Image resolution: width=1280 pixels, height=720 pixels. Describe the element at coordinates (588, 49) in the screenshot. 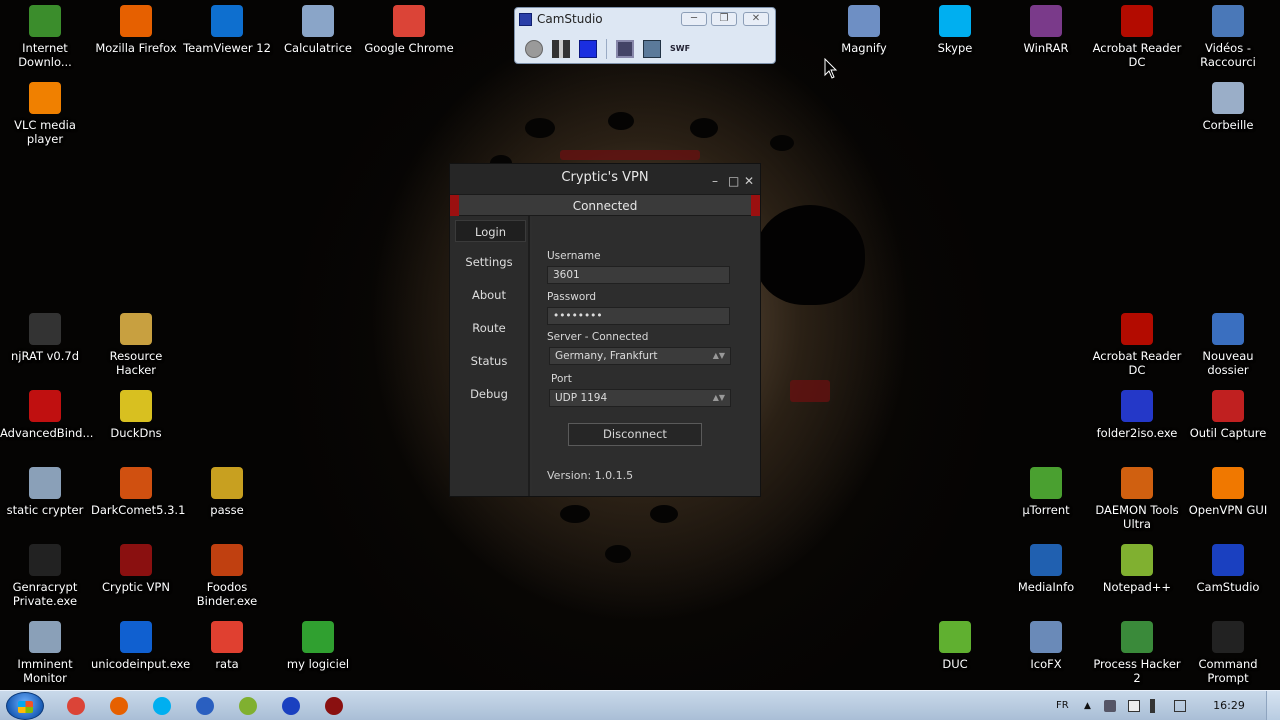

I see `stop-icon` at that location.